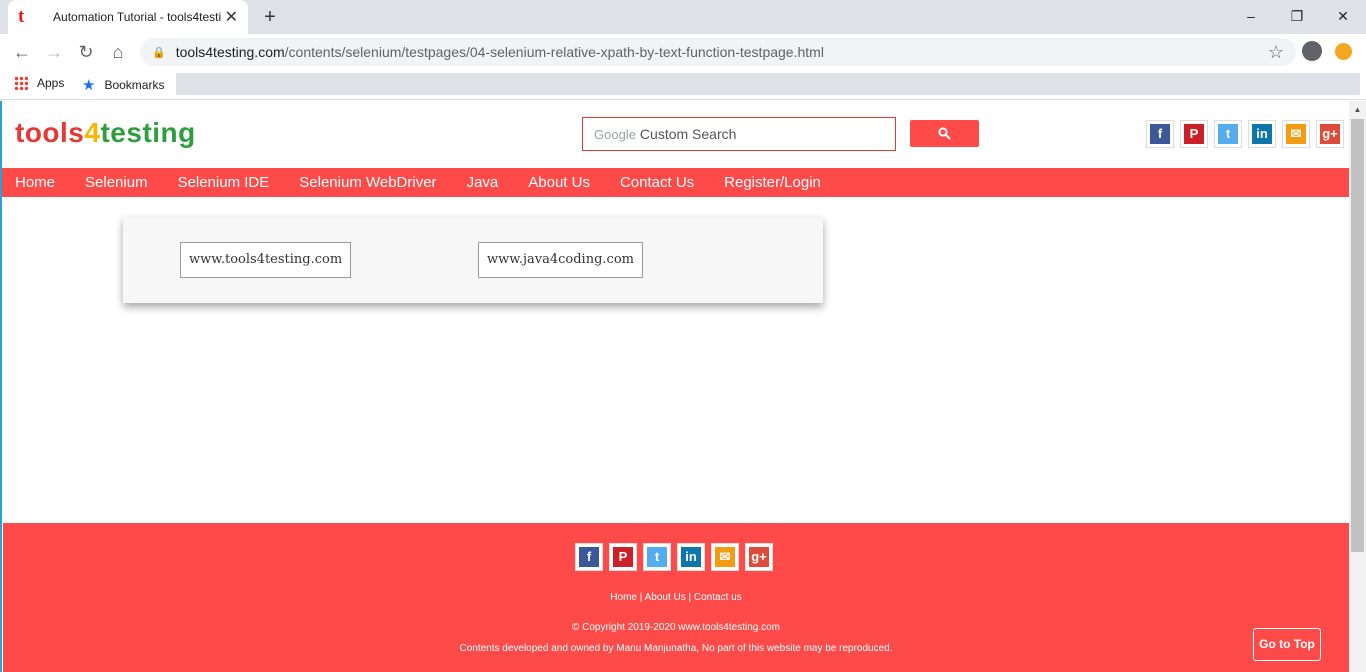 This screenshot has height=672, width=1366. I want to click on minimize-button: –, so click(1251, 16).